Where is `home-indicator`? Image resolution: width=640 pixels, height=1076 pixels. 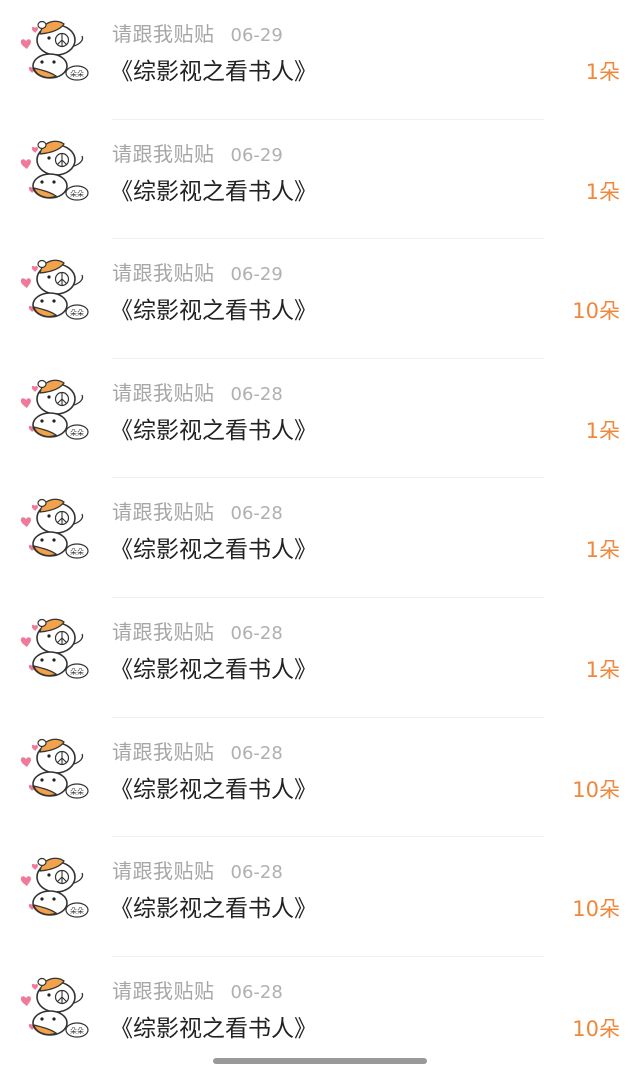
home-indicator is located at coordinates (320, 1061).